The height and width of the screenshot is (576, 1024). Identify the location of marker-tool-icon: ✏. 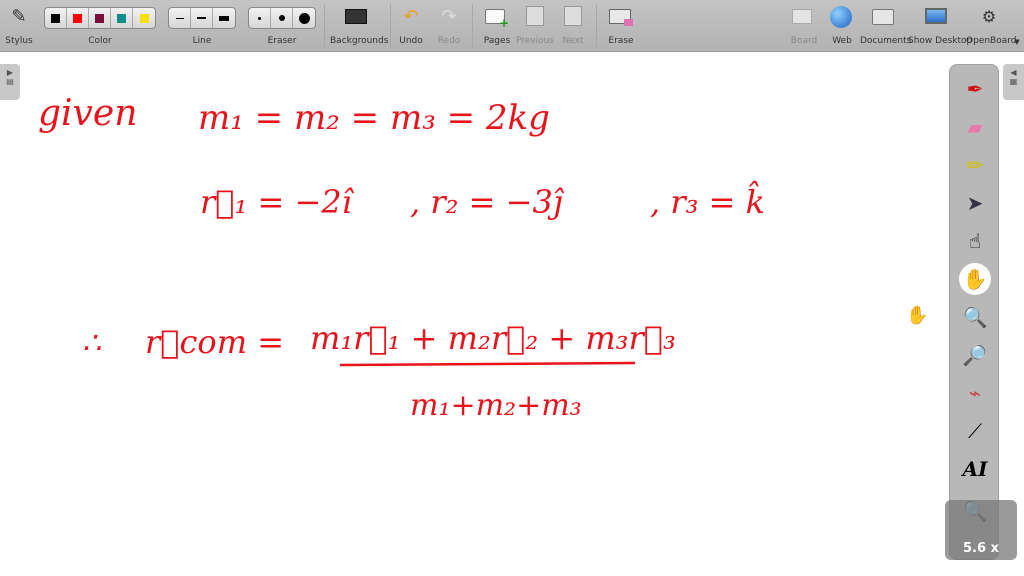
(975, 165).